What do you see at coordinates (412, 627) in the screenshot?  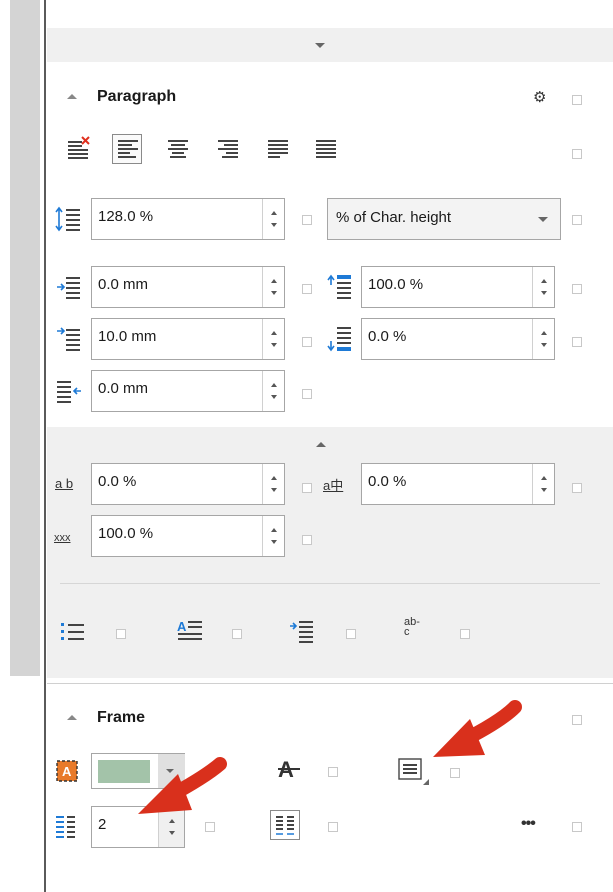 I see `hyphenation-icon: ab- c` at bounding box center [412, 627].